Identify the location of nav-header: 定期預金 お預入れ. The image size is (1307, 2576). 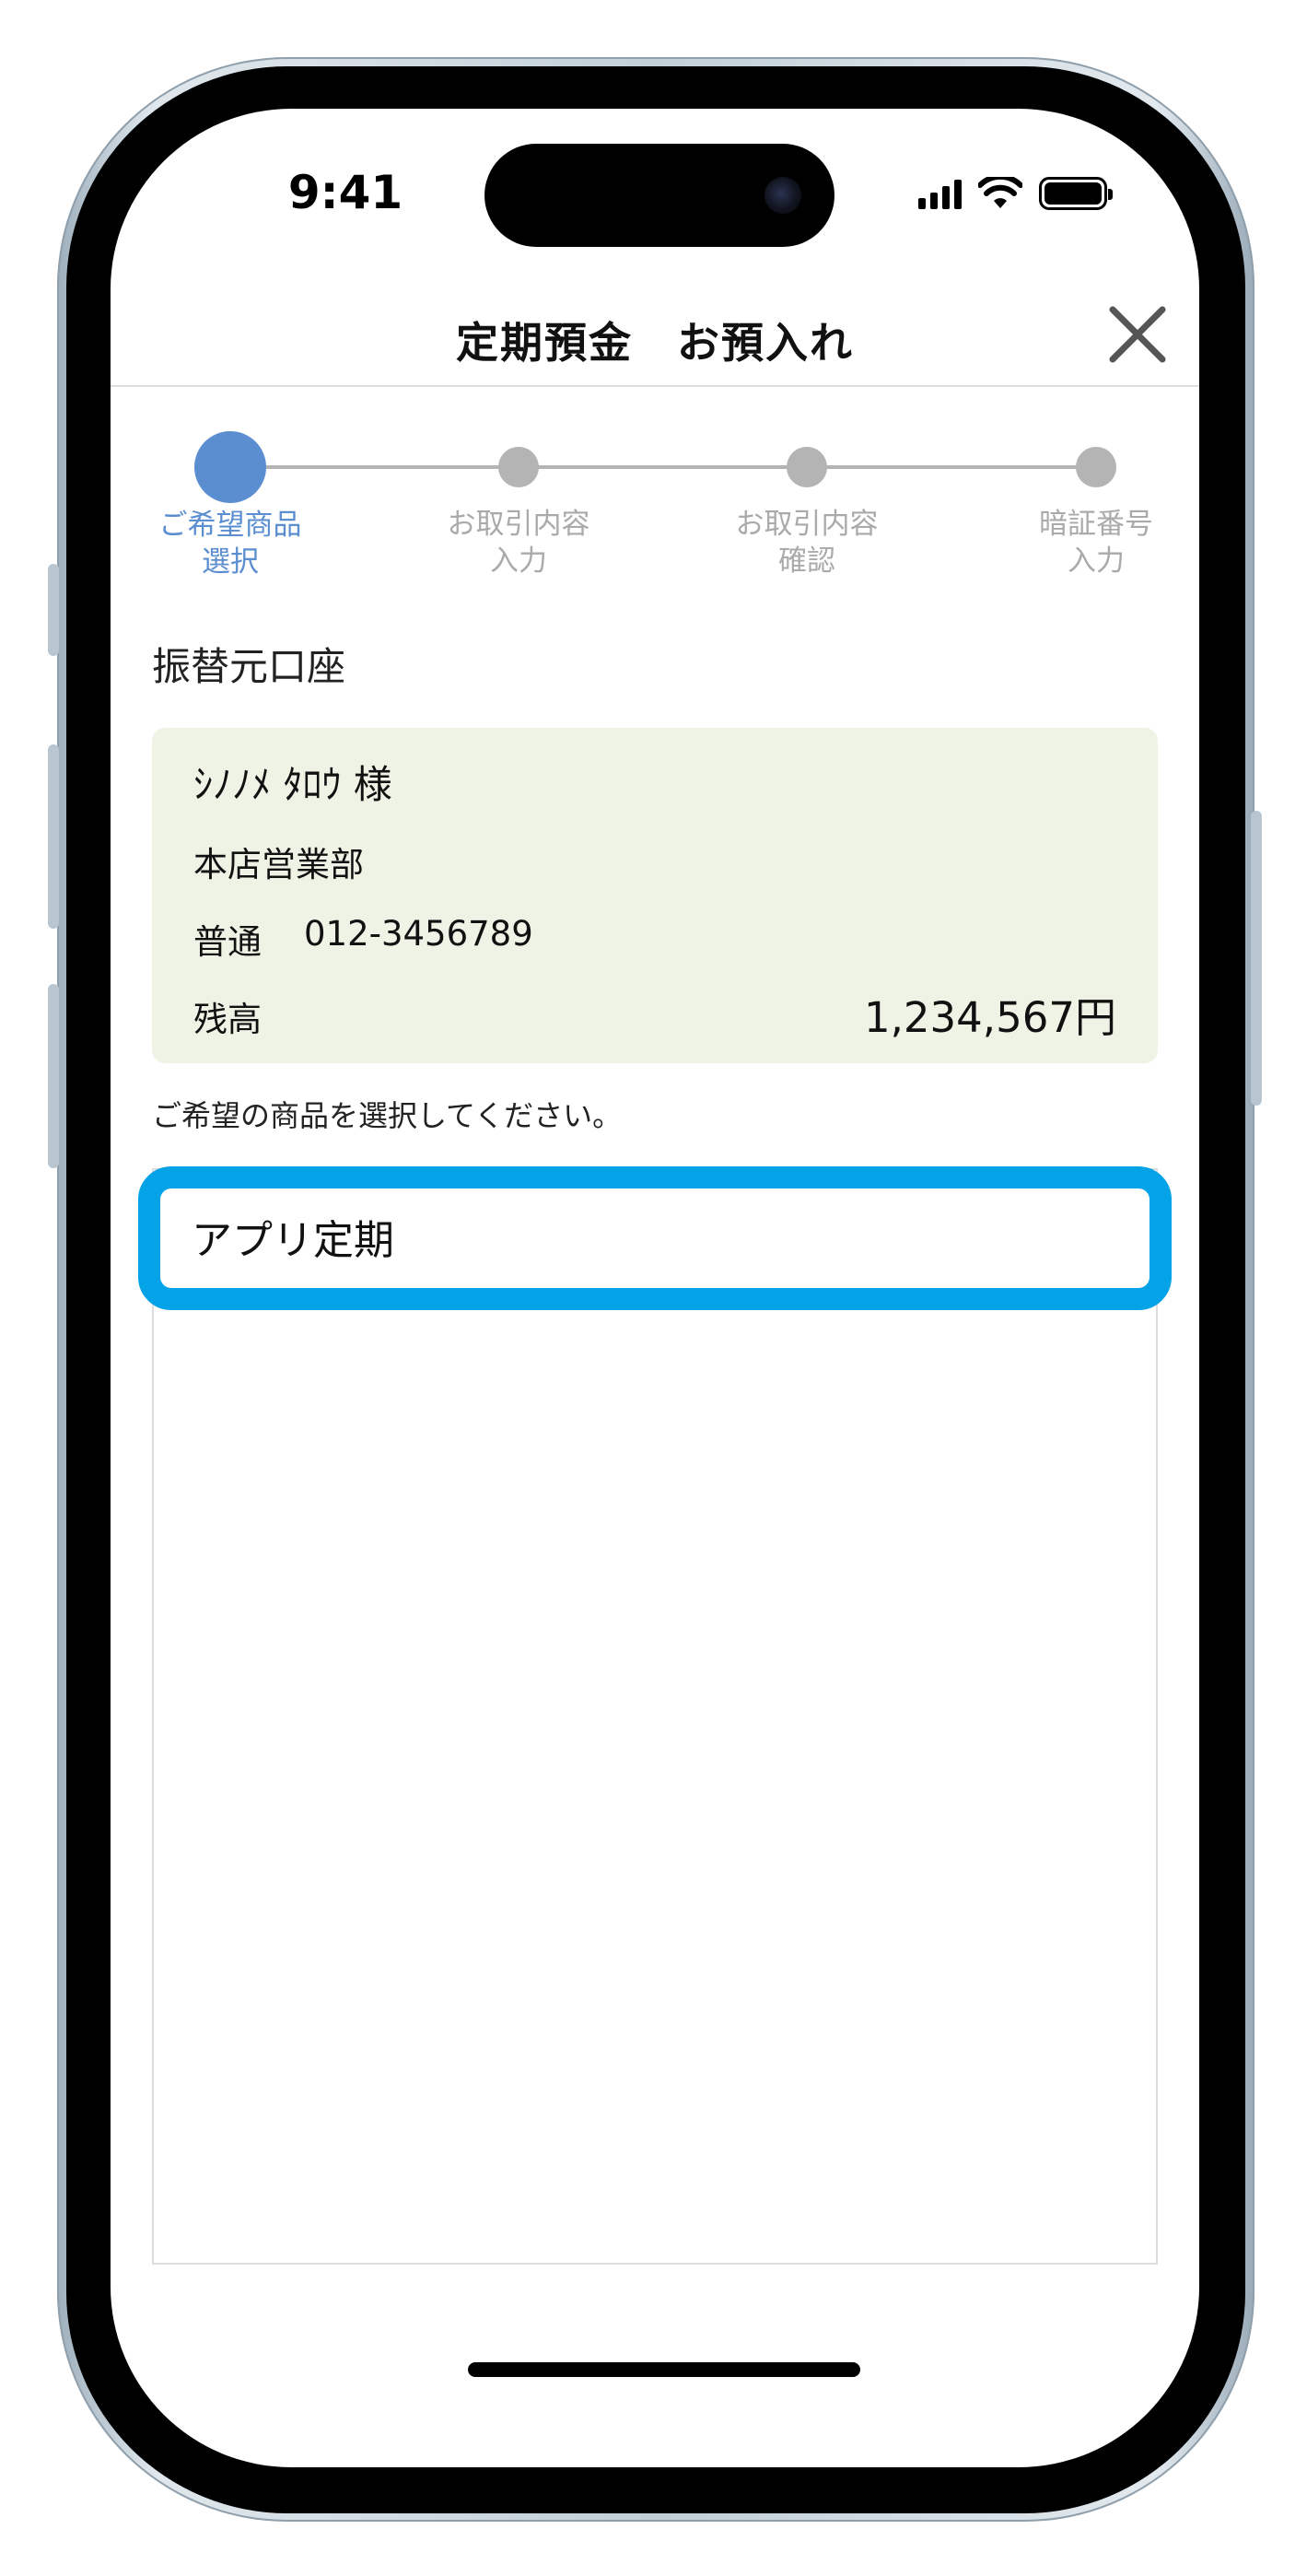
(655, 335).